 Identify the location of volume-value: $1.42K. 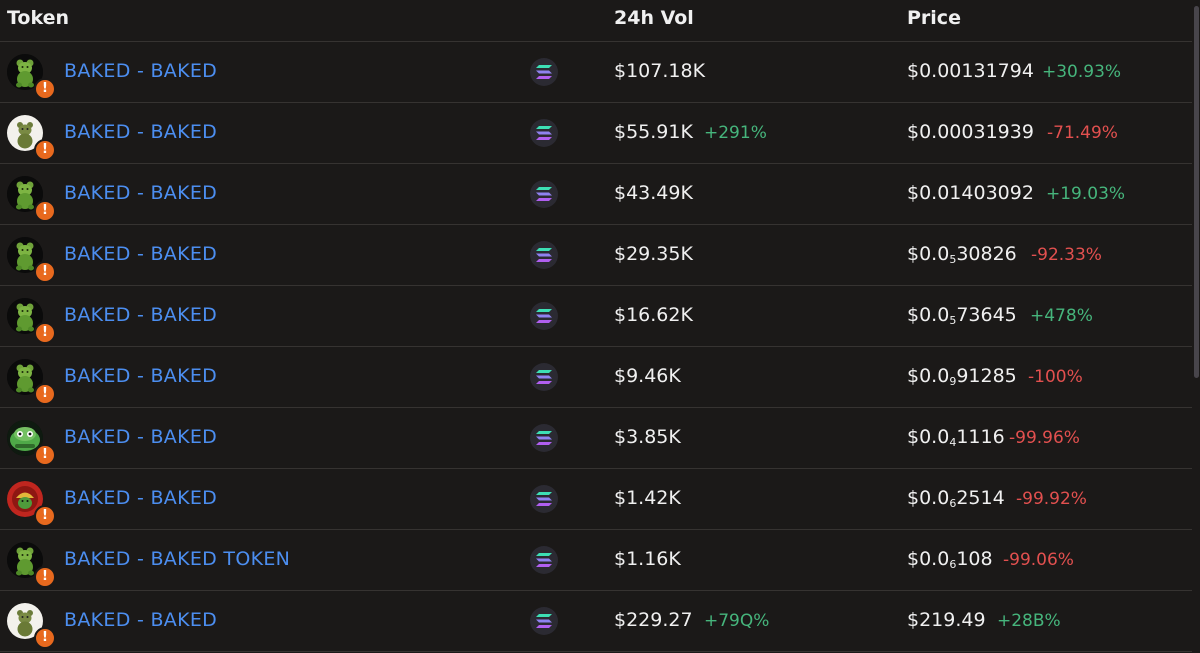
(647, 498).